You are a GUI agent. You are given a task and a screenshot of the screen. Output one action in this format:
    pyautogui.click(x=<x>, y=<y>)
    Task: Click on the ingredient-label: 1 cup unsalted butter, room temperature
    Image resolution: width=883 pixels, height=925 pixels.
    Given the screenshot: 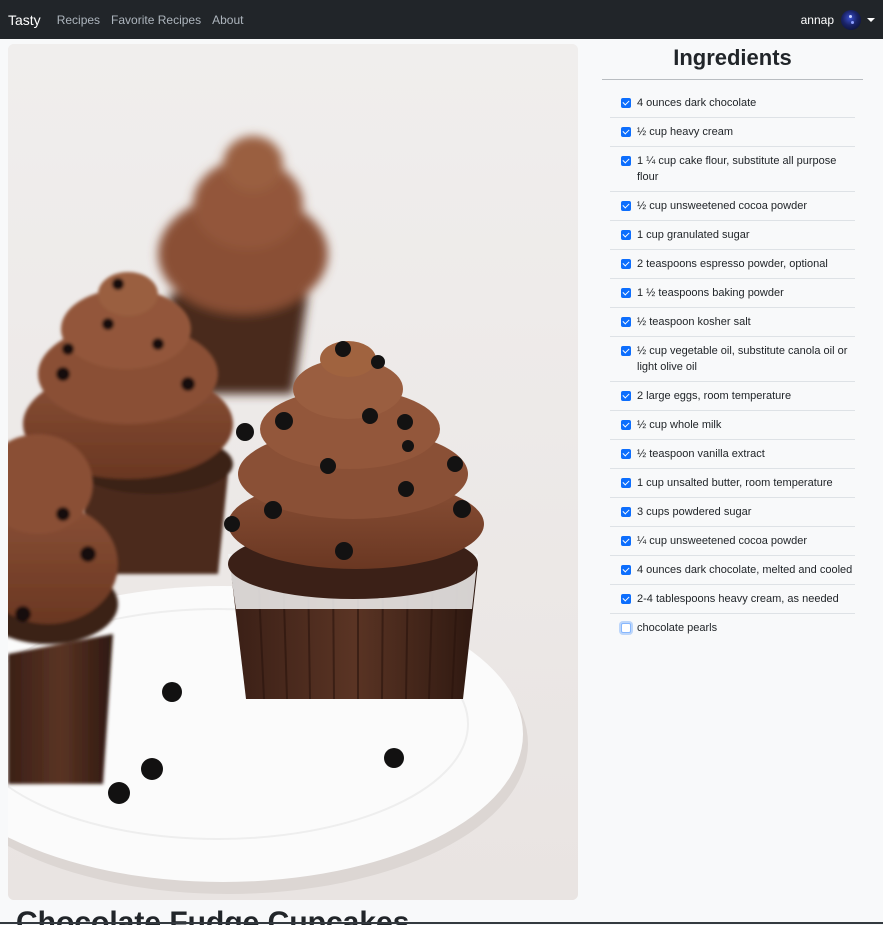 What is the action you would take?
    pyautogui.click(x=735, y=483)
    